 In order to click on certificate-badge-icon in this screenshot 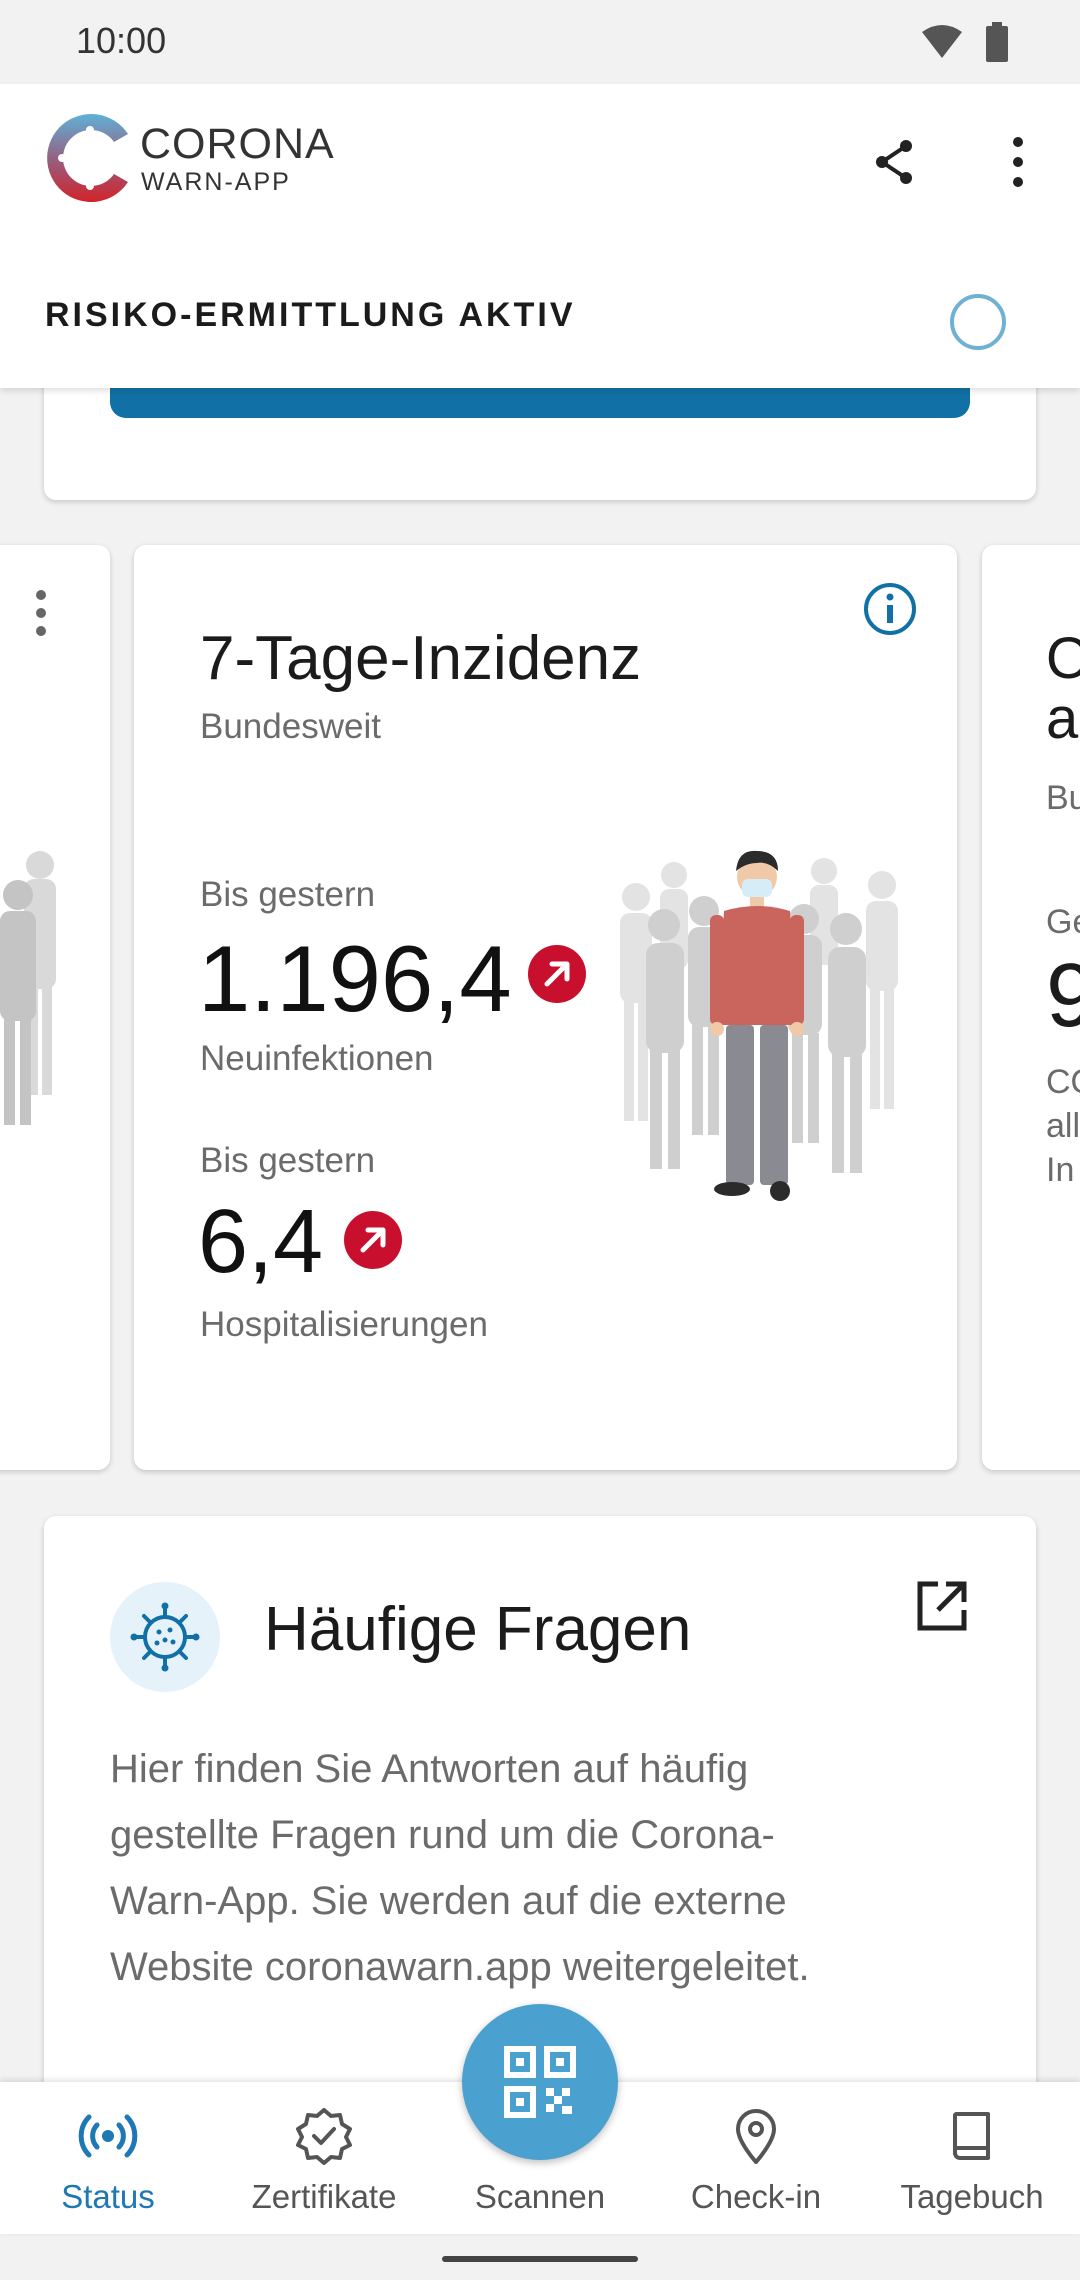, I will do `click(324, 2136)`.